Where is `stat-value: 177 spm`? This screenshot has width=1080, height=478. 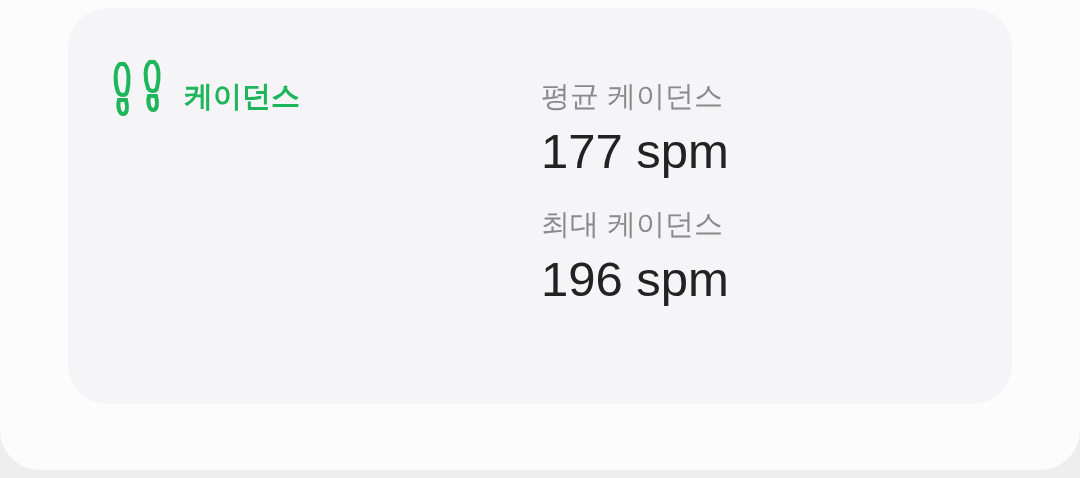 stat-value: 177 spm is located at coordinates (635, 151).